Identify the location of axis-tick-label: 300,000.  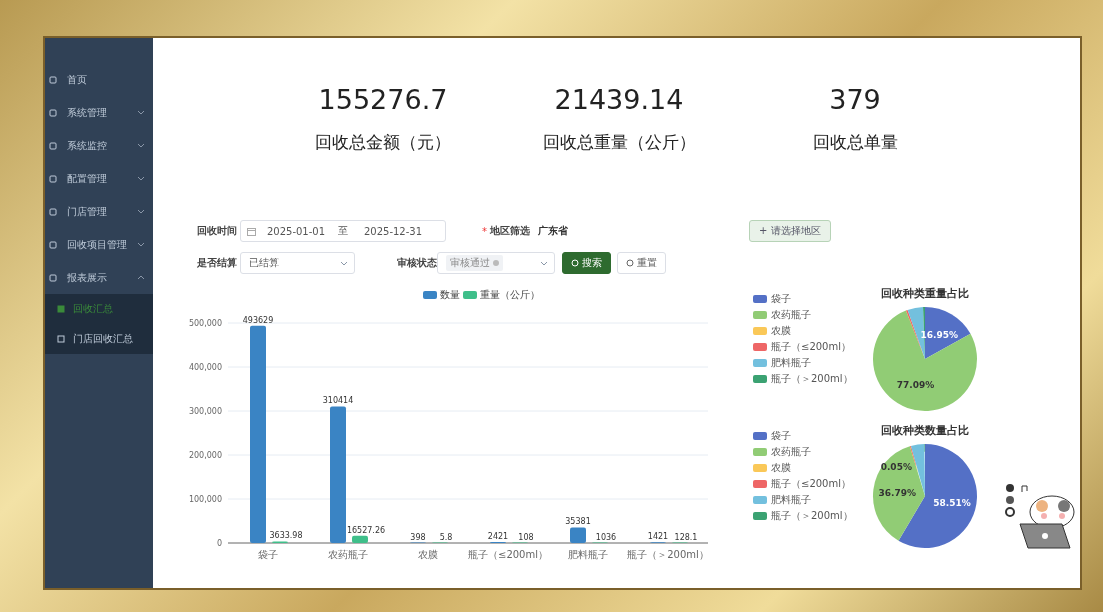
(205, 411).